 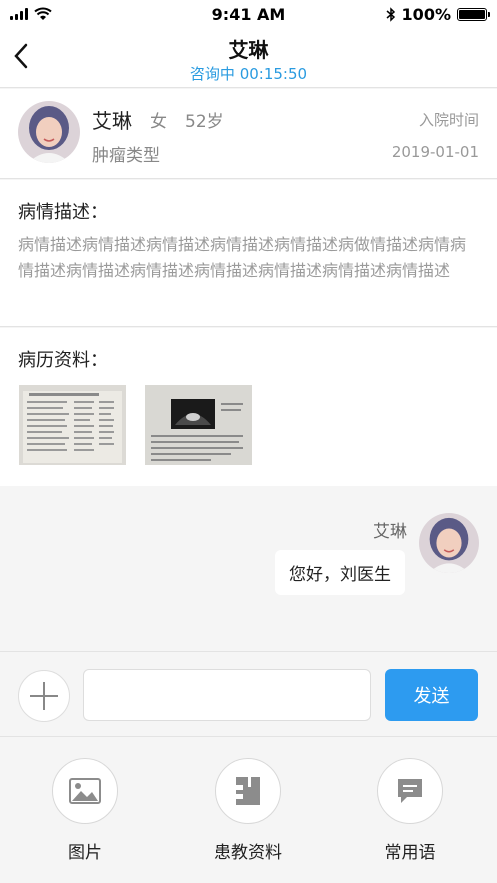 I want to click on add-attachment-button, so click(x=44, y=696).